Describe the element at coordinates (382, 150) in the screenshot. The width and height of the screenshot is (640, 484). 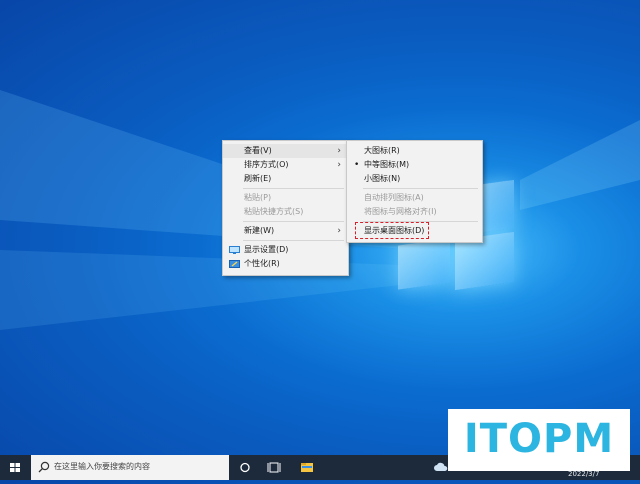
I see `menu-item-label: 大图标(R)` at that location.